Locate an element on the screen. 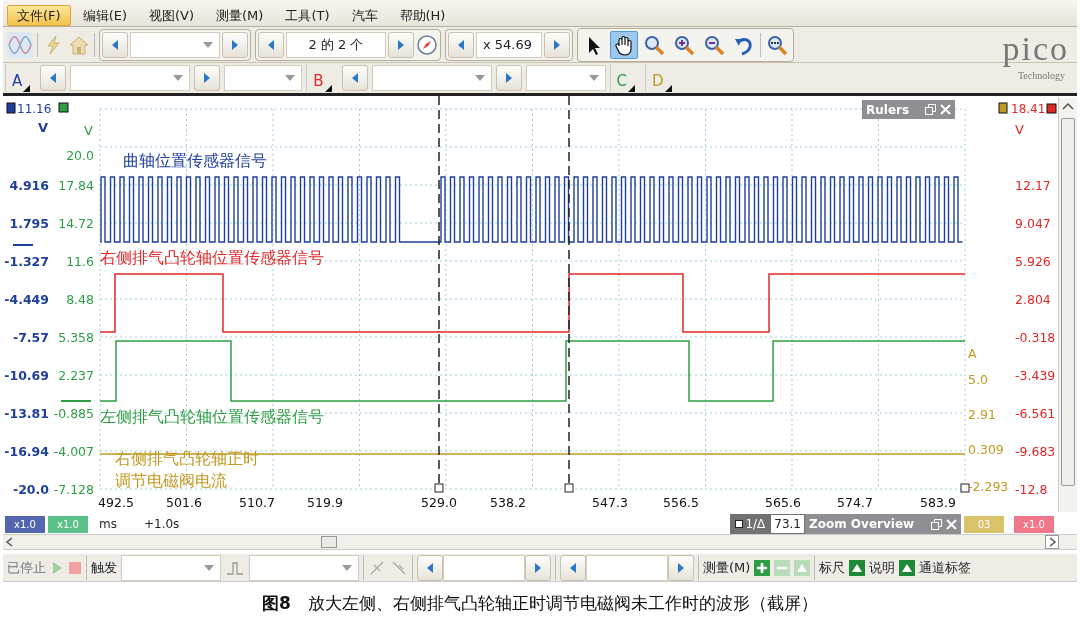 The width and height of the screenshot is (1080, 633). axis-label: -7.57 is located at coordinates (30, 337).